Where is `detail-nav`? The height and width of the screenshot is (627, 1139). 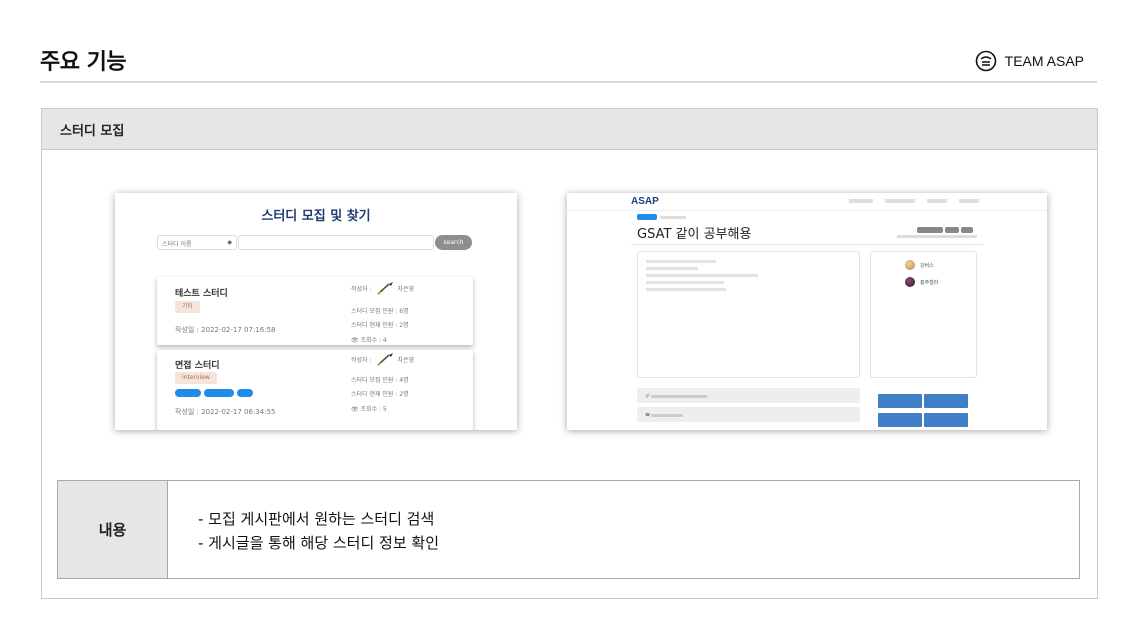 detail-nav is located at coordinates (914, 201).